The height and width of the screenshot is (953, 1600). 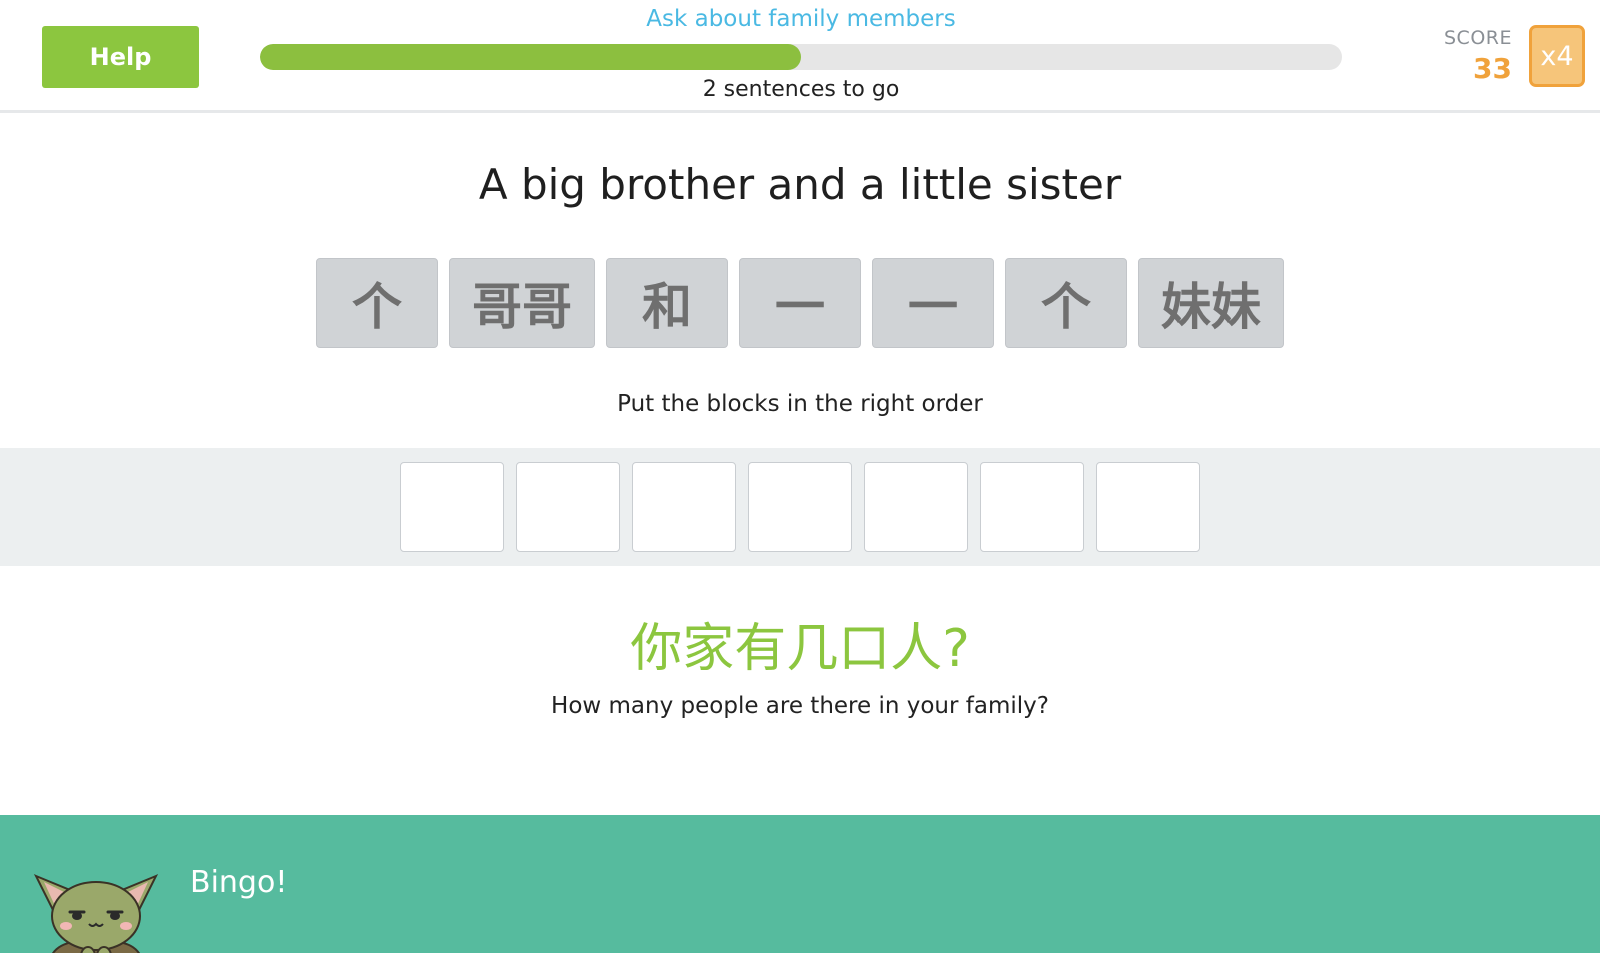 I want to click on score-multiplier-badge: x4, so click(x=1557, y=56).